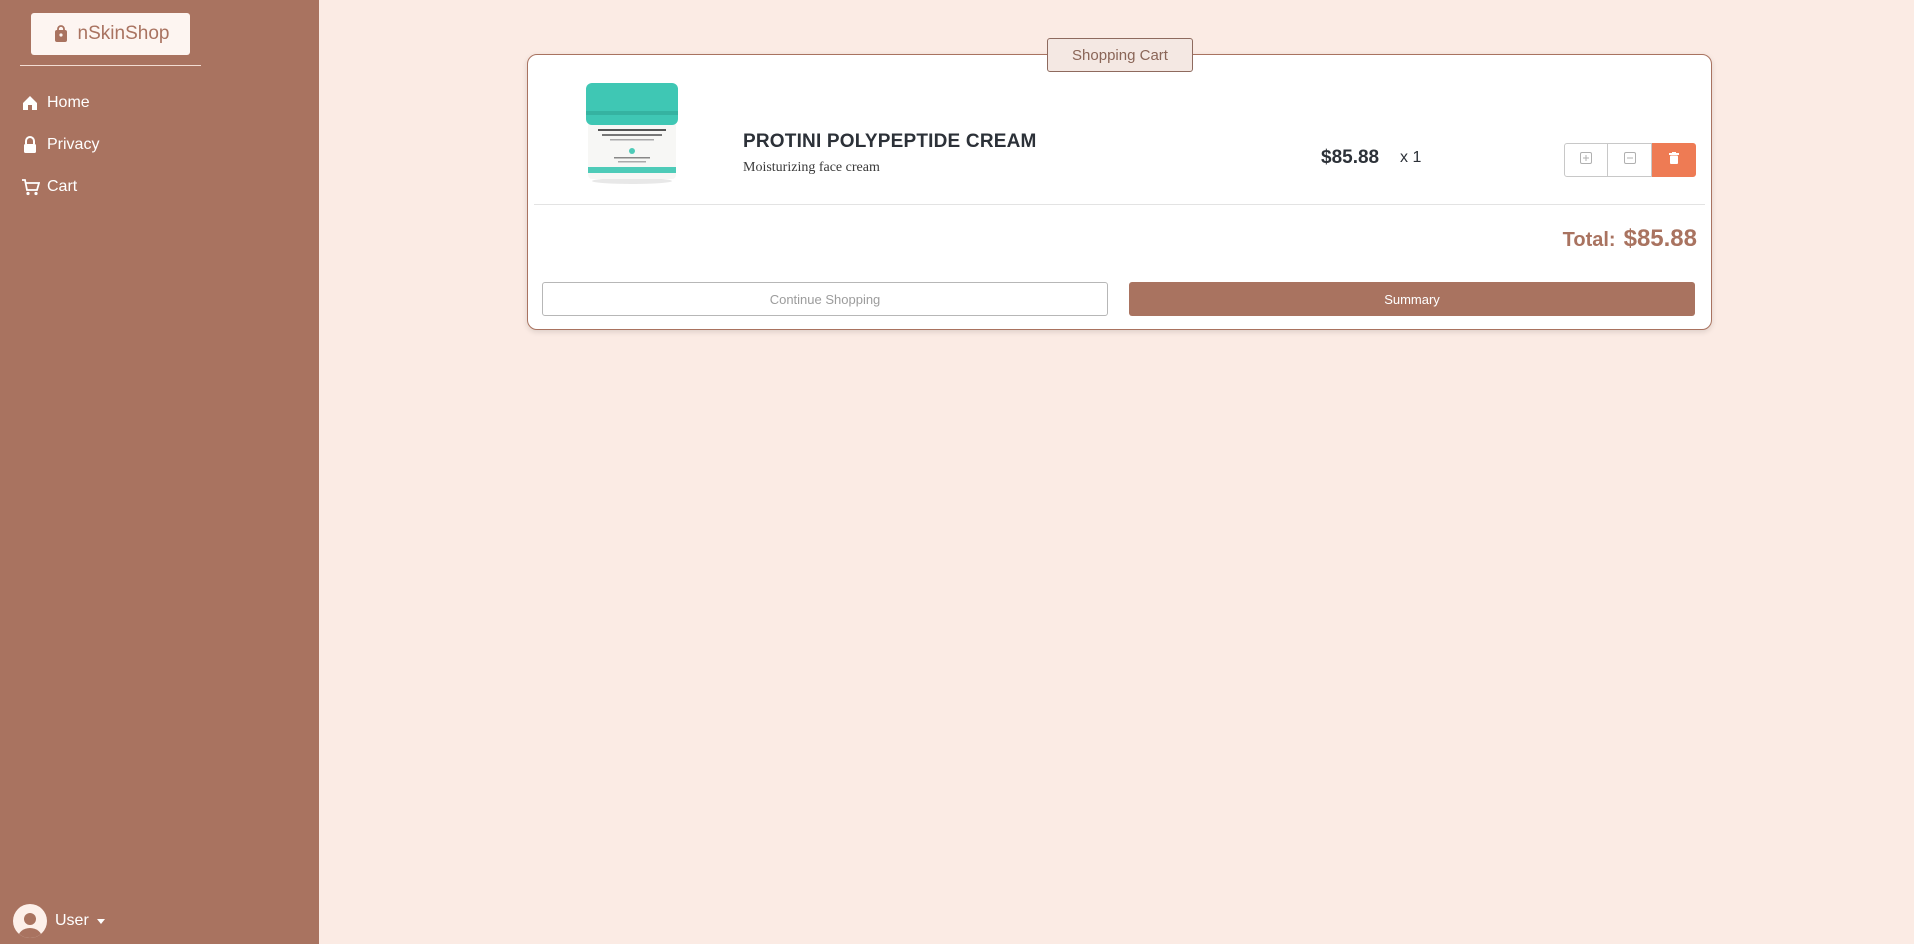 This screenshot has width=1914, height=944. I want to click on remove-item-button, so click(1674, 160).